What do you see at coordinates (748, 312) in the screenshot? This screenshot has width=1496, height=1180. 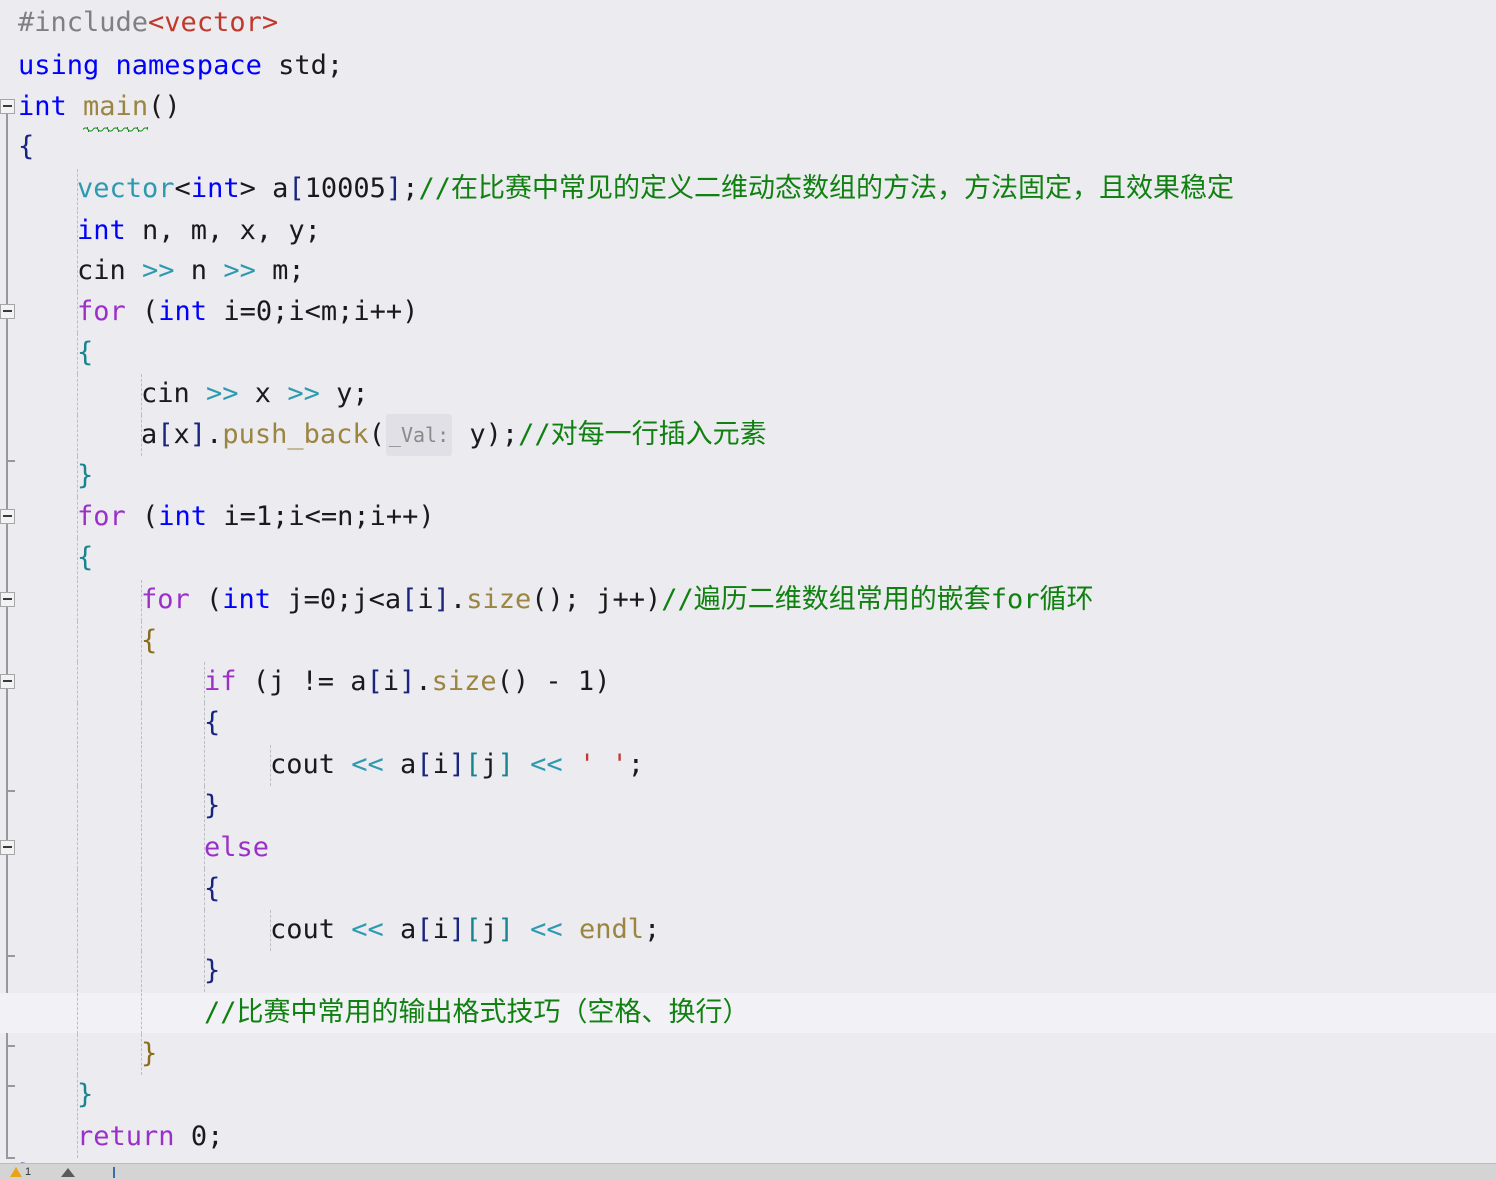 I see `code-line: for (int i=0;i<m;i++)` at bounding box center [748, 312].